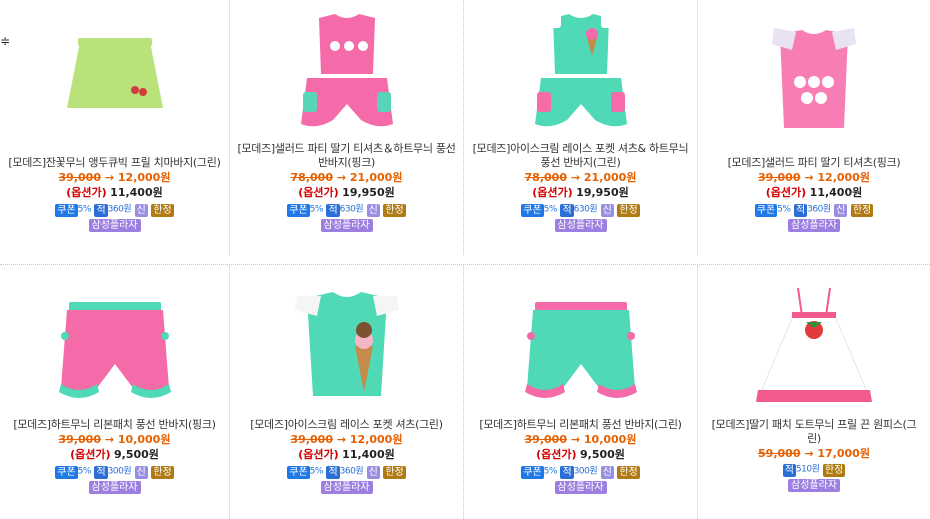 This screenshot has width=930, height=519. I want to click on product-name: [모데즈]잔꽃무늬 앵두큐빅 프릴 치마바지(그린), so click(115, 163).